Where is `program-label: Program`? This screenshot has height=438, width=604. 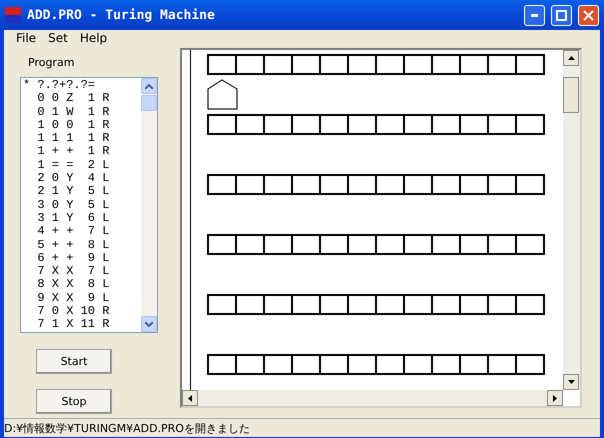 program-label: Program is located at coordinates (51, 62).